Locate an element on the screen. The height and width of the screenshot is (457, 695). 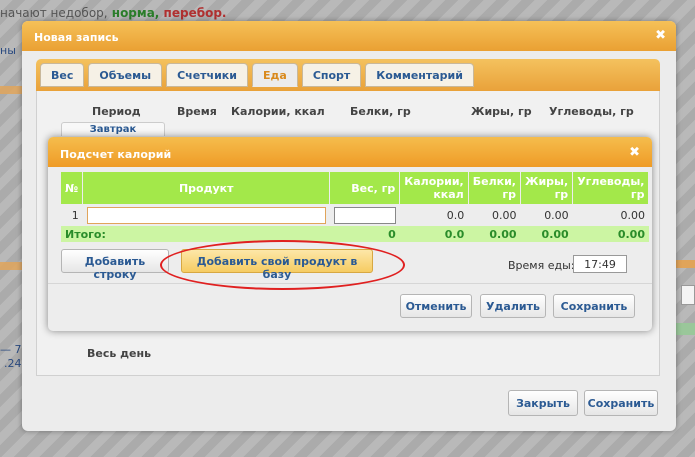
product-cell is located at coordinates (206, 215).